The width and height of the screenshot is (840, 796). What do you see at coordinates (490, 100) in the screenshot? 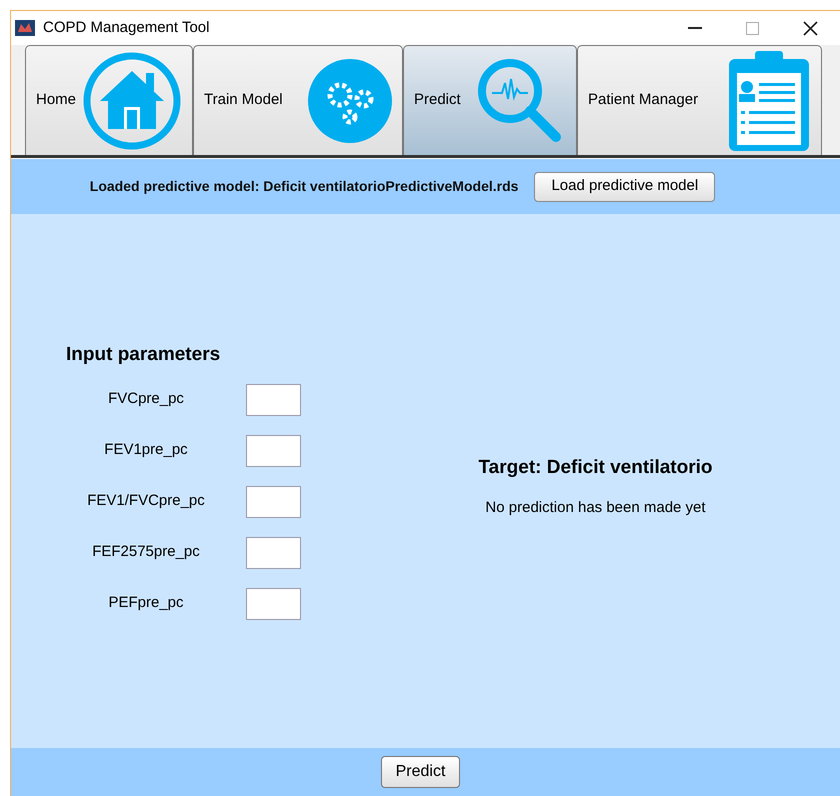
I see `tab: Predict` at bounding box center [490, 100].